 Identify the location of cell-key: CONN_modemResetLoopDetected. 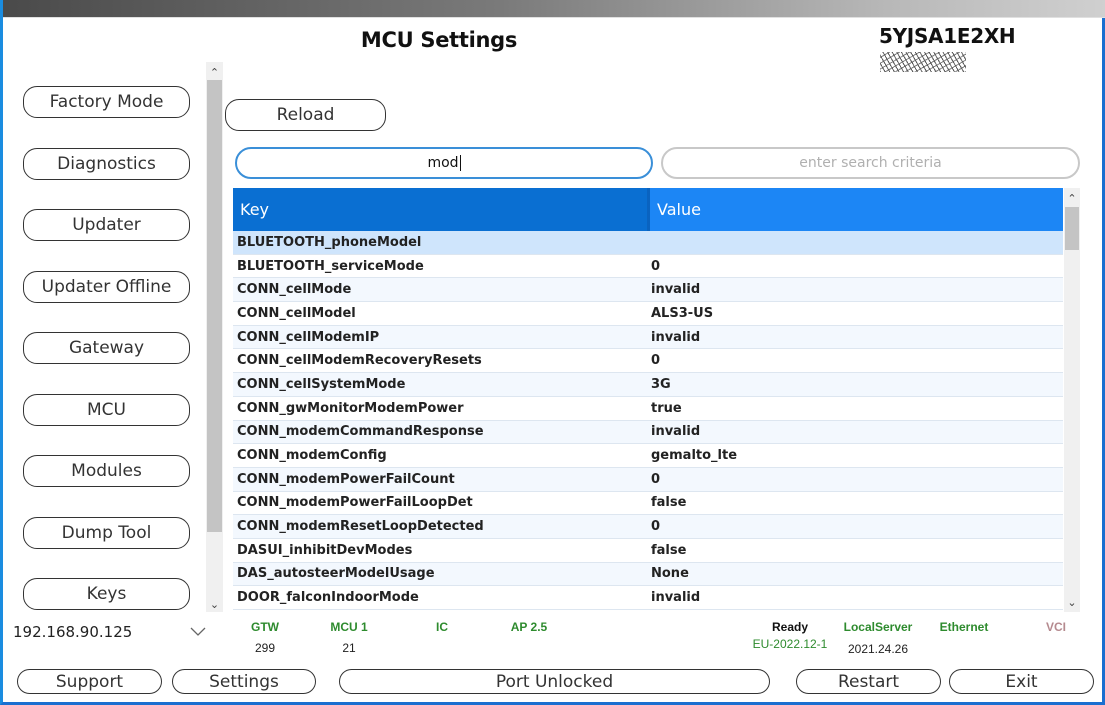
(360, 527).